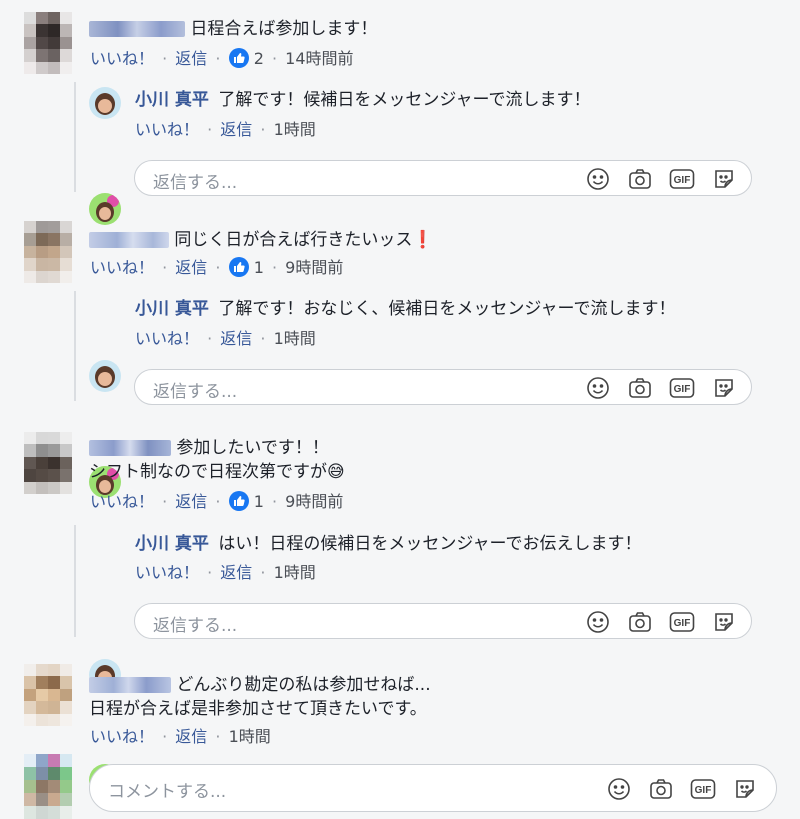 The image size is (800, 819). I want to click on comment-input: コメントする... GIF, so click(433, 788).